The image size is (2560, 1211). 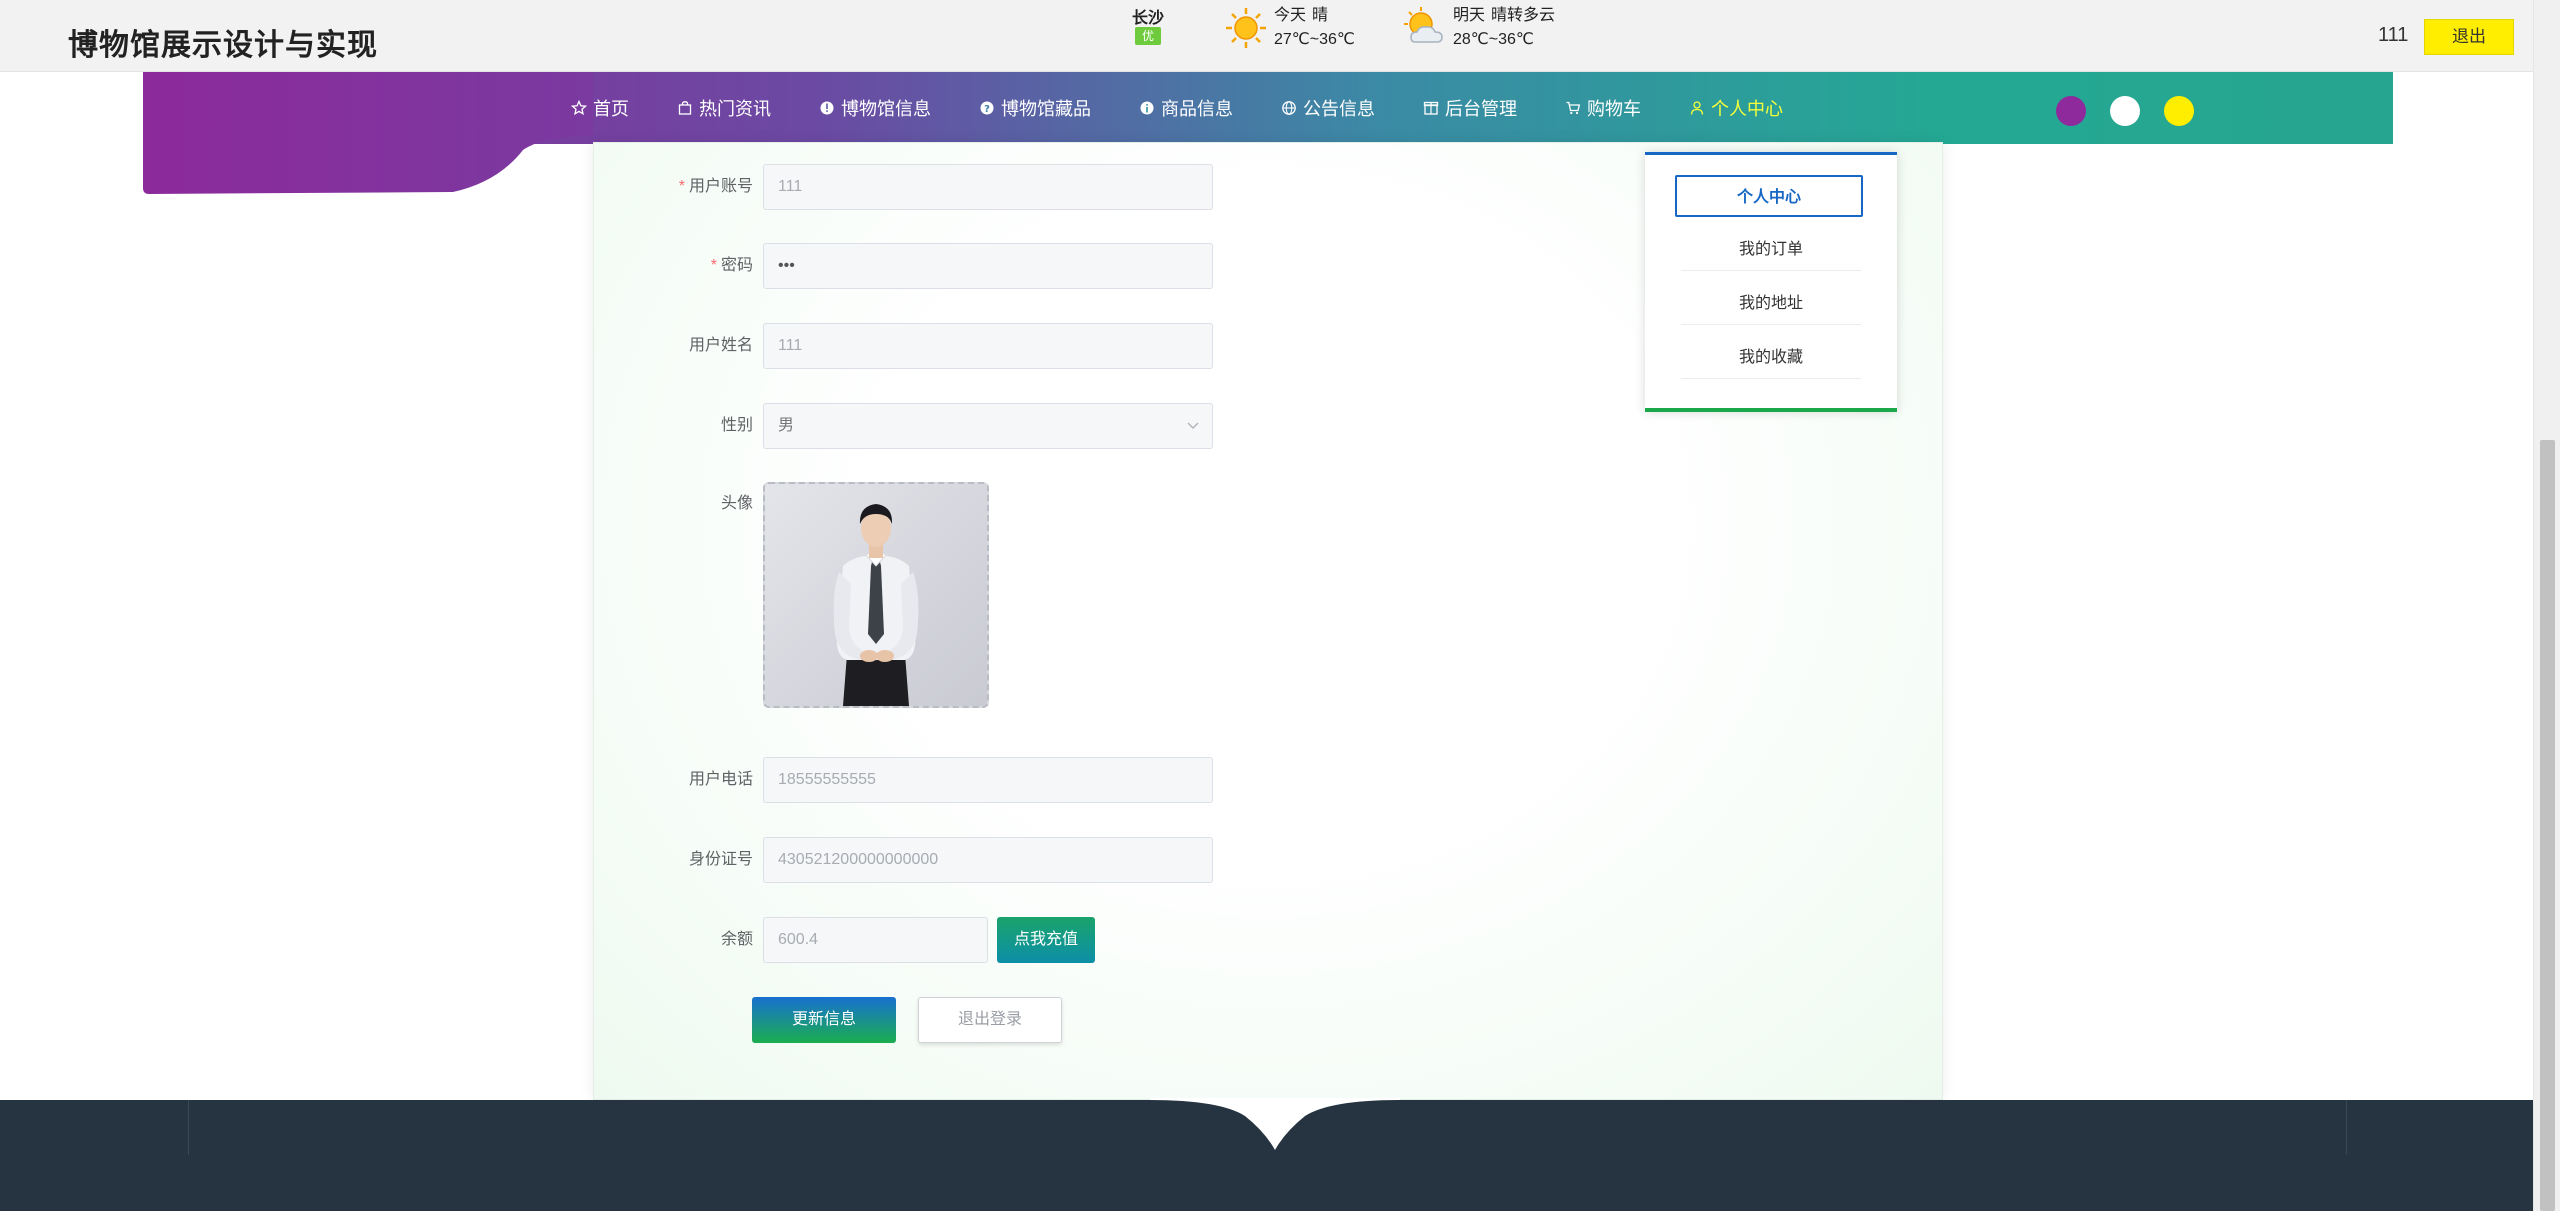 I want to click on password-label: * 密码, so click(x=673, y=266).